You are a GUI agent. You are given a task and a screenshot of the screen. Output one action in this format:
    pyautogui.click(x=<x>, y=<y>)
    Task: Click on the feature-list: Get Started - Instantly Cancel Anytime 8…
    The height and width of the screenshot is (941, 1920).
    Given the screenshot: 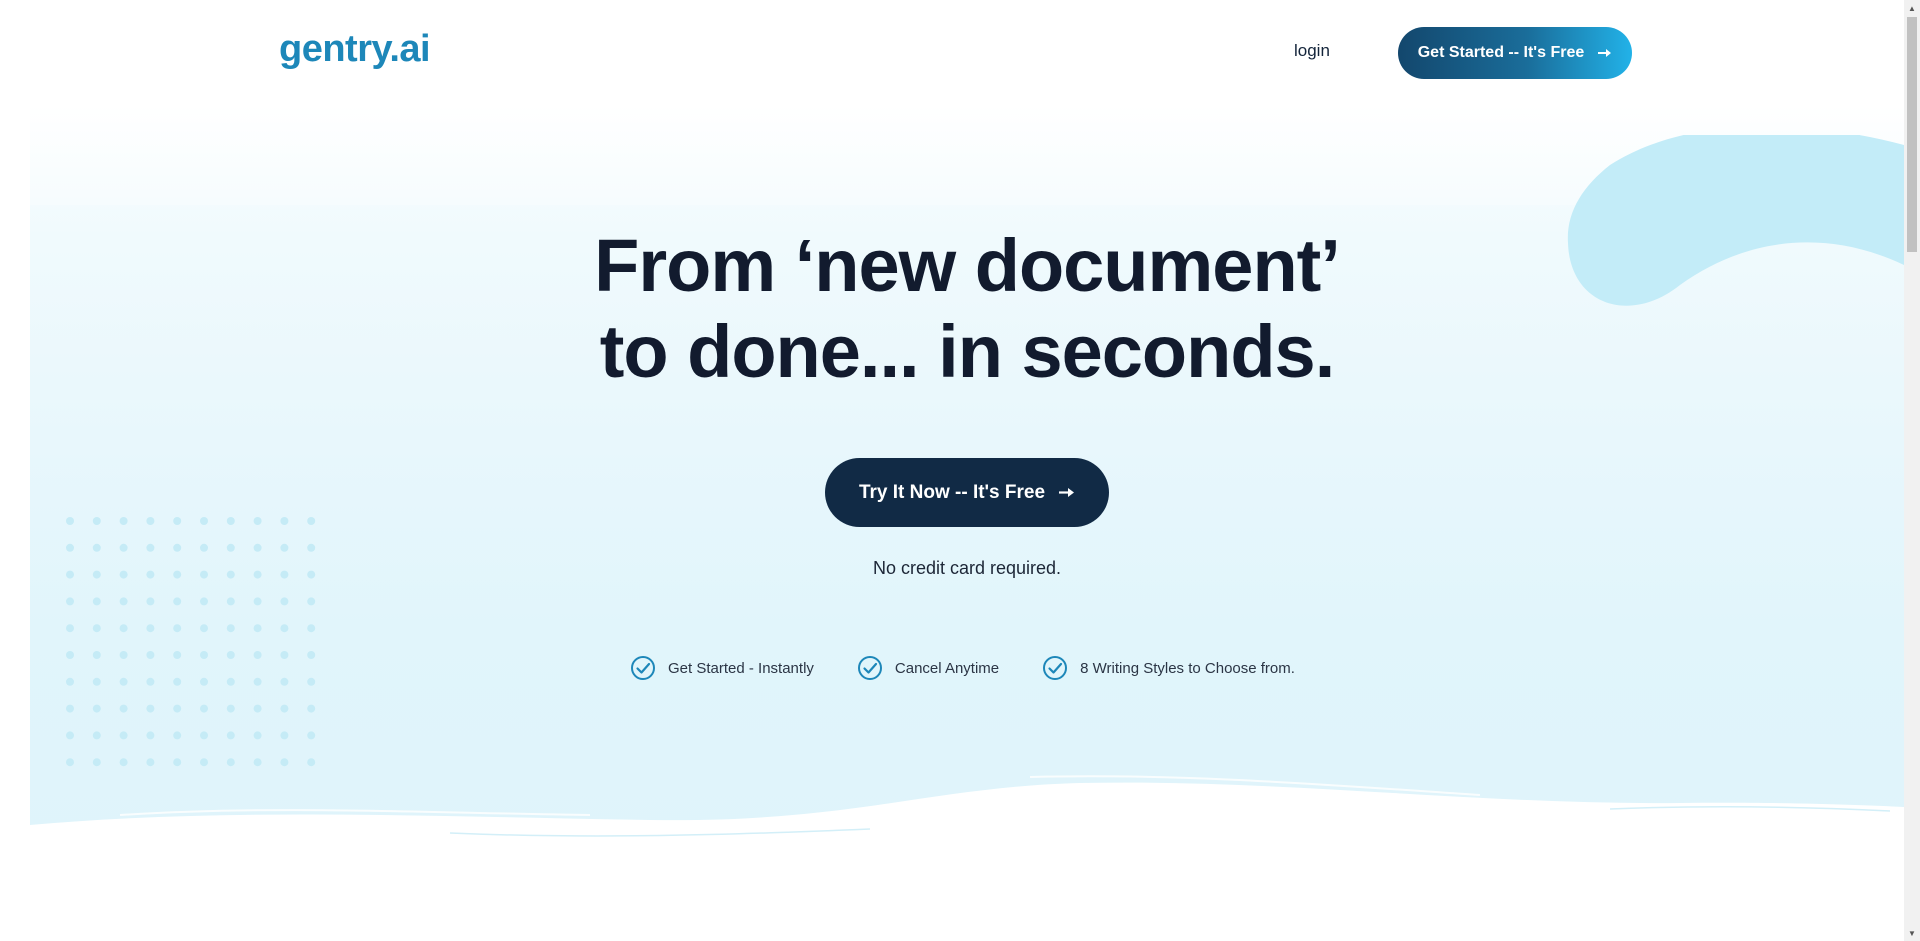 What is the action you would take?
    pyautogui.click(x=984, y=668)
    